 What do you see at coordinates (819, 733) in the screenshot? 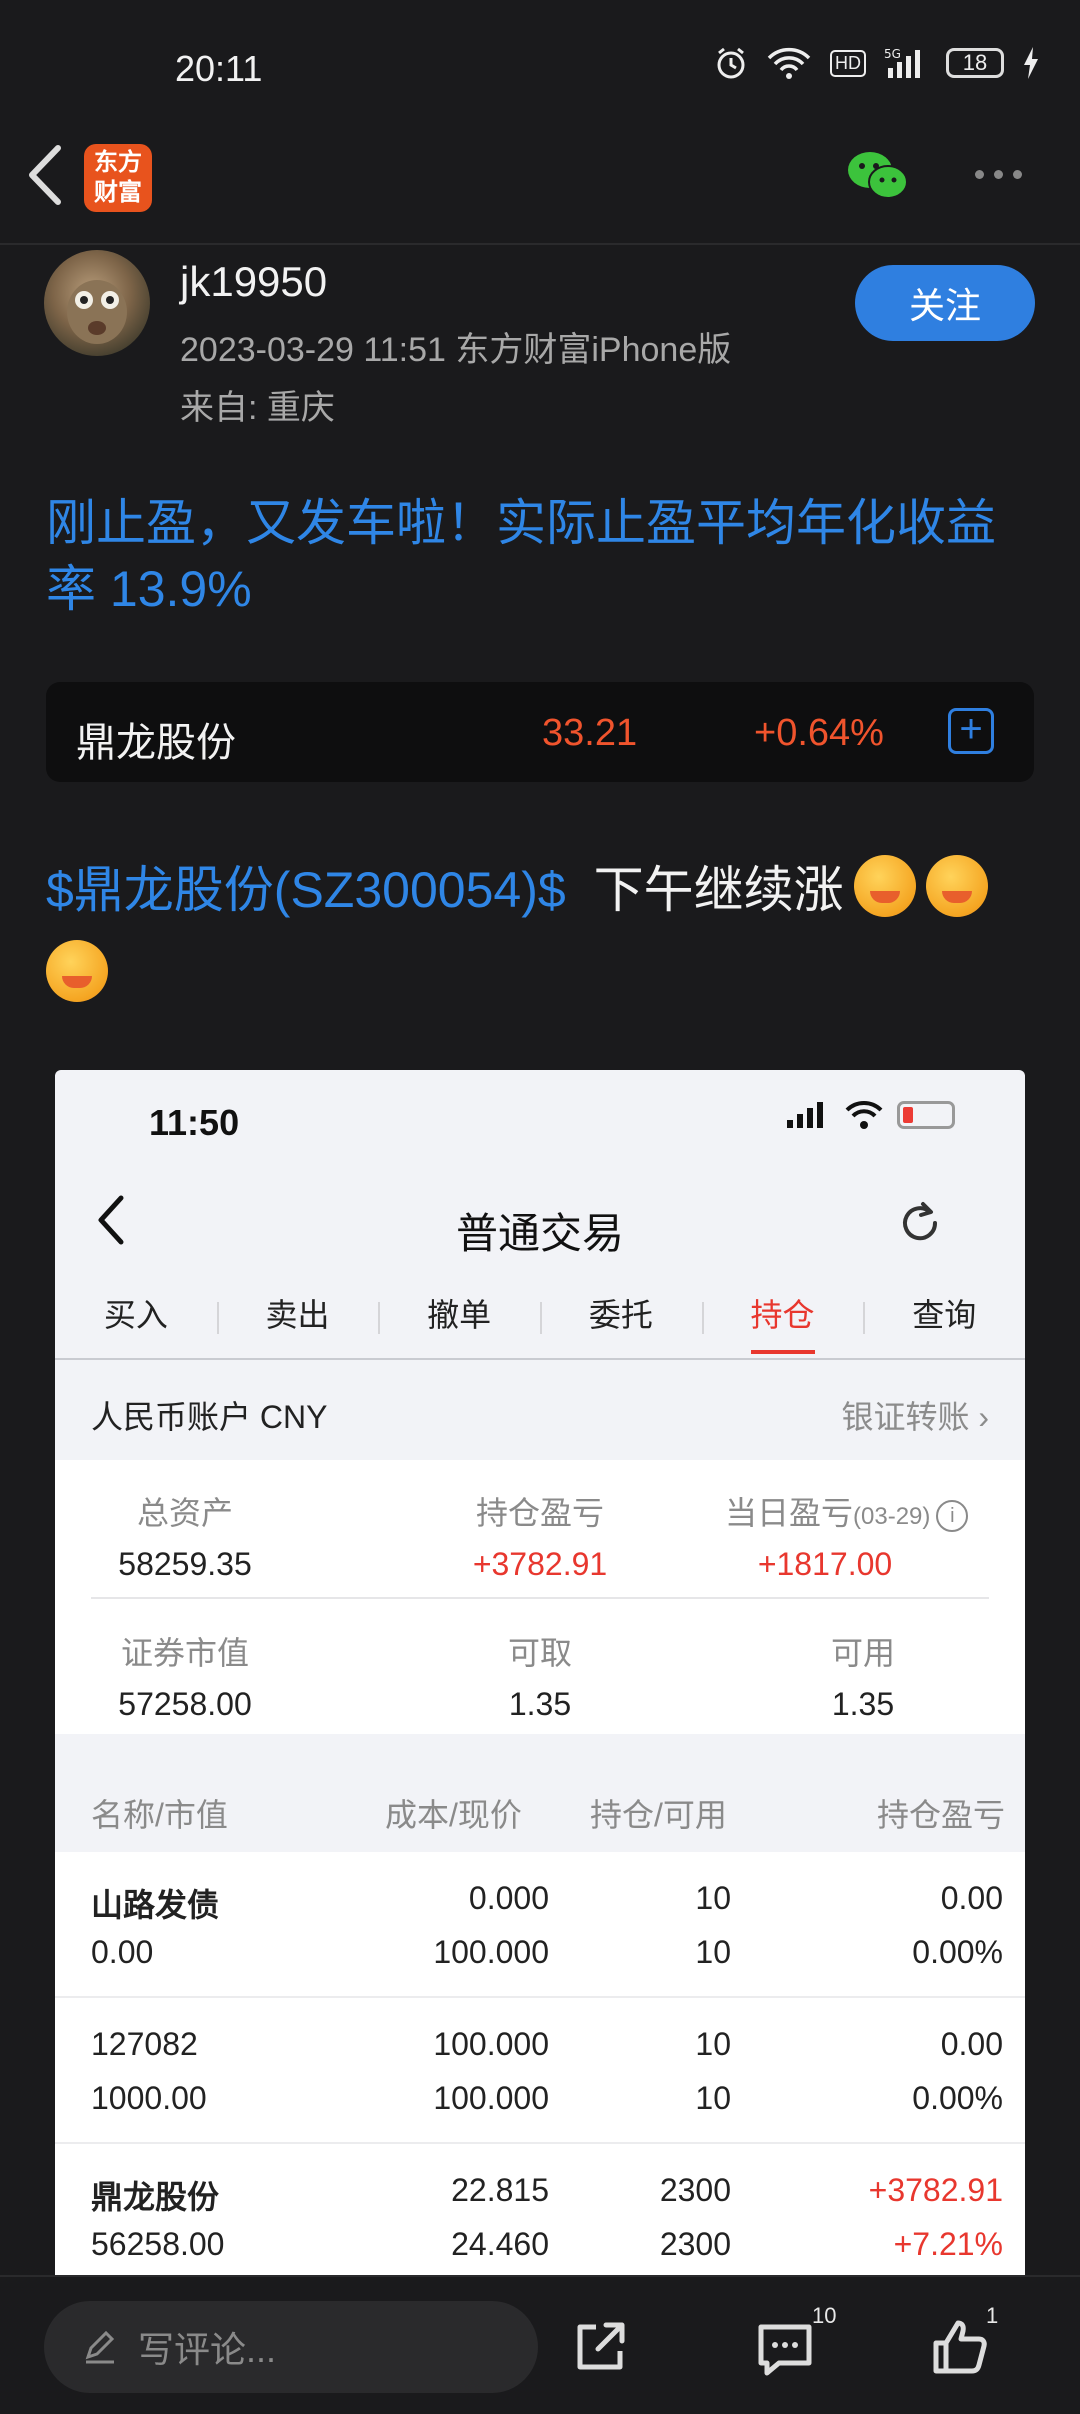
I see `stock-card-change: +0.64%` at bounding box center [819, 733].